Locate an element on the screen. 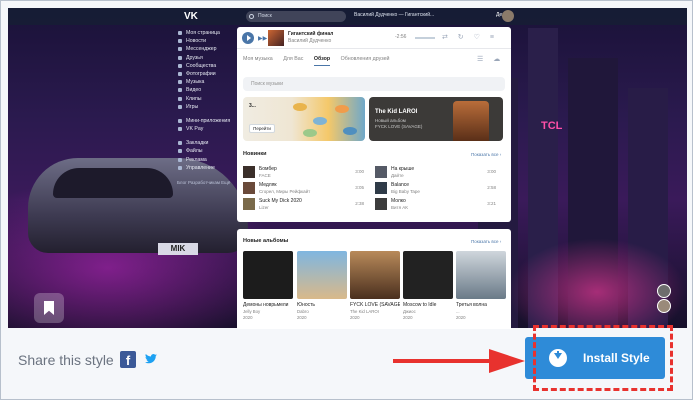  menu-item: Моя страница is located at coordinates (208, 33).